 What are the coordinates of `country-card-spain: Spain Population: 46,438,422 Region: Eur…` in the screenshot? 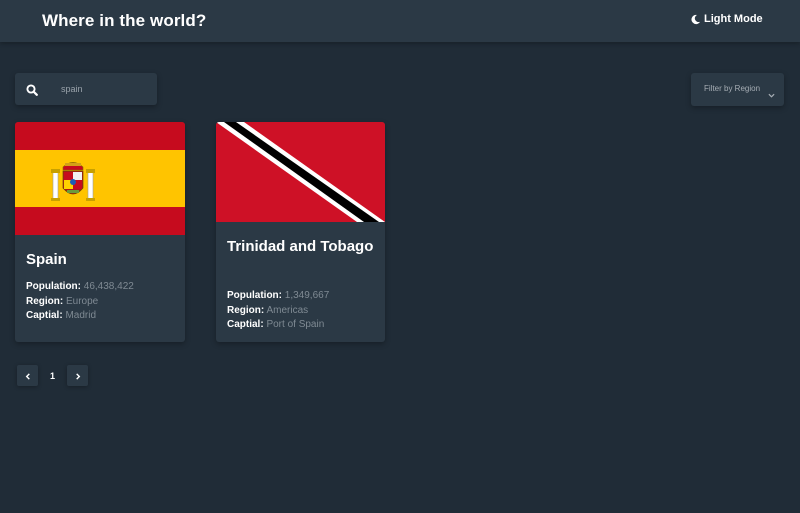 It's located at (100, 232).